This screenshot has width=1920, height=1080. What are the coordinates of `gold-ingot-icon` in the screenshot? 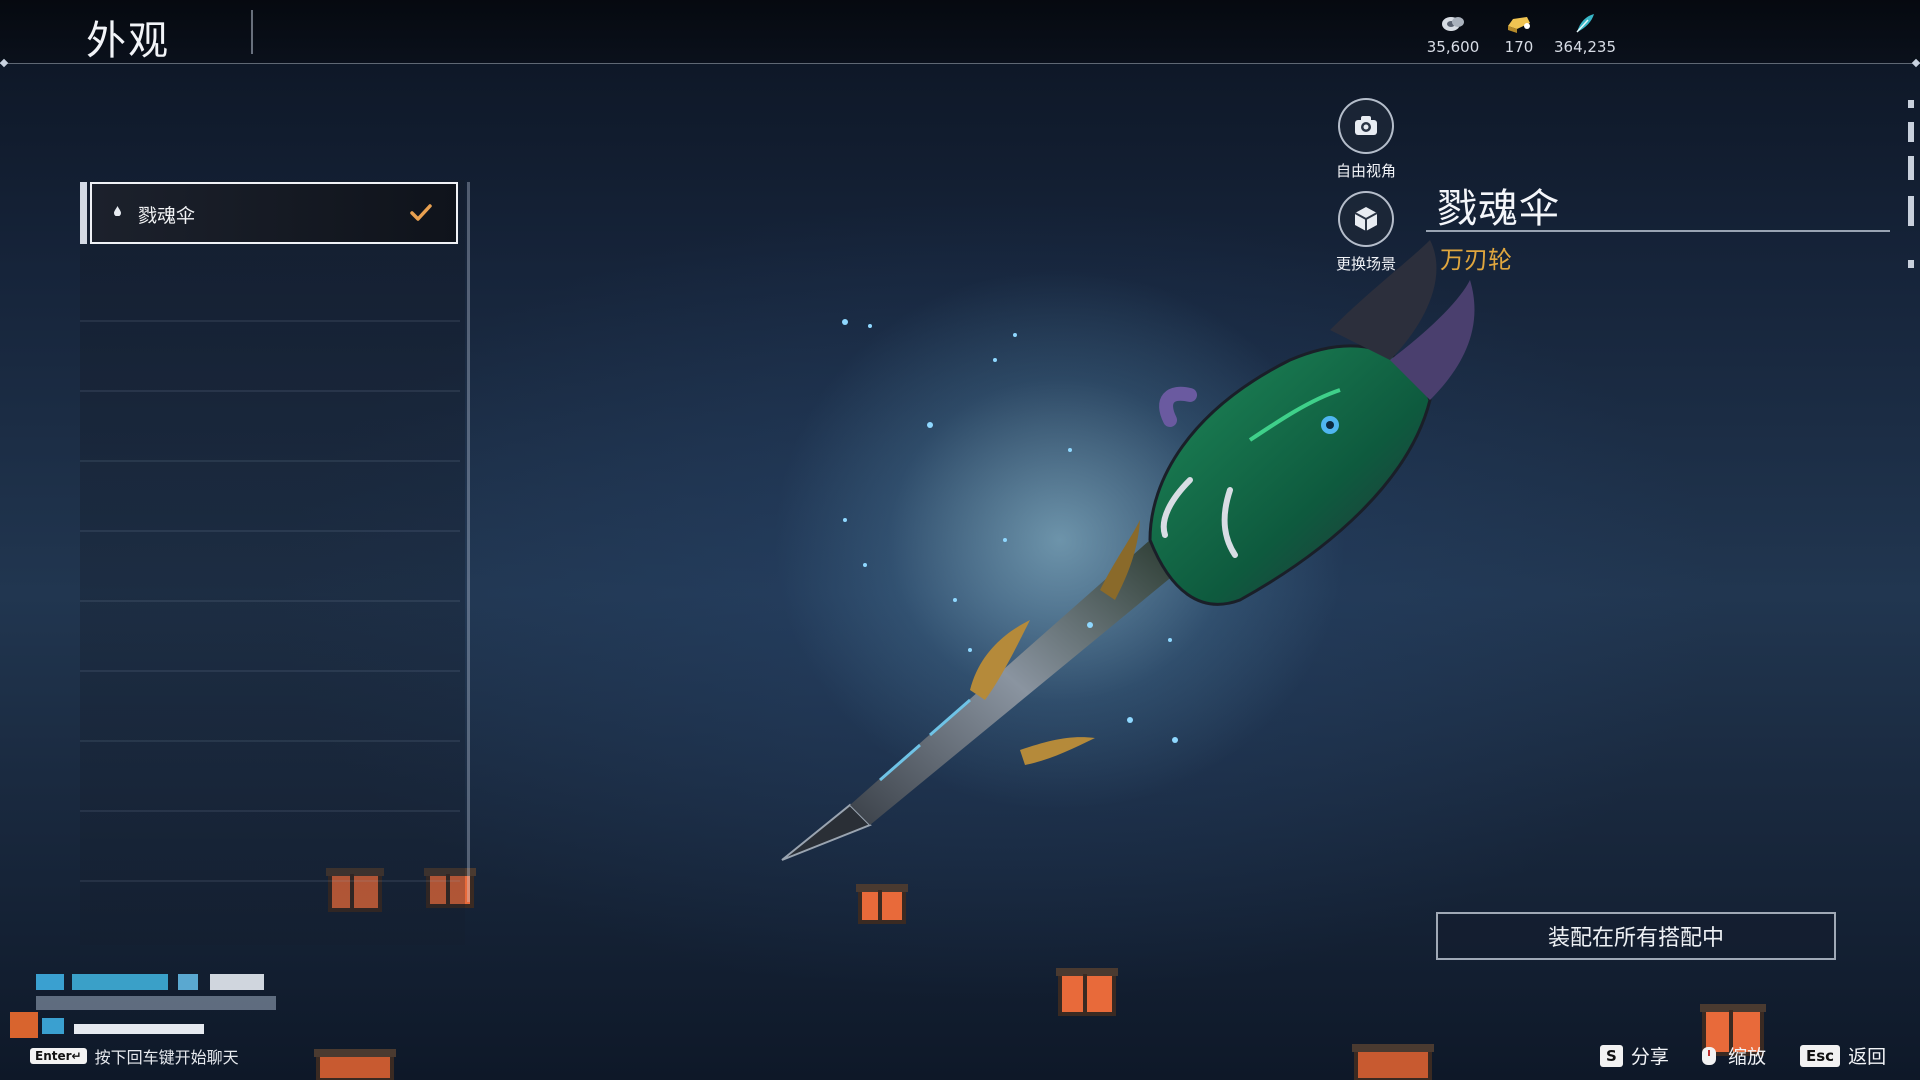 It's located at (1519, 25).